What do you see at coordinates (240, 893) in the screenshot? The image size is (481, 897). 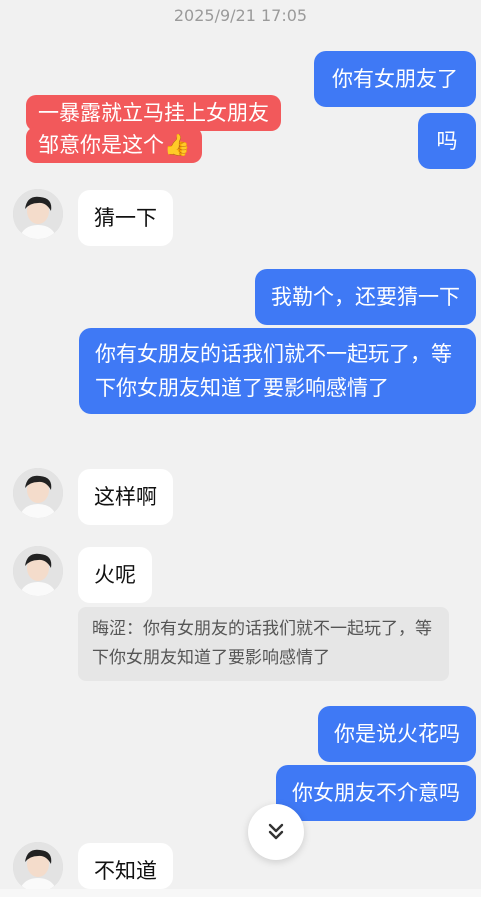 I see `bottom-divider` at bounding box center [240, 893].